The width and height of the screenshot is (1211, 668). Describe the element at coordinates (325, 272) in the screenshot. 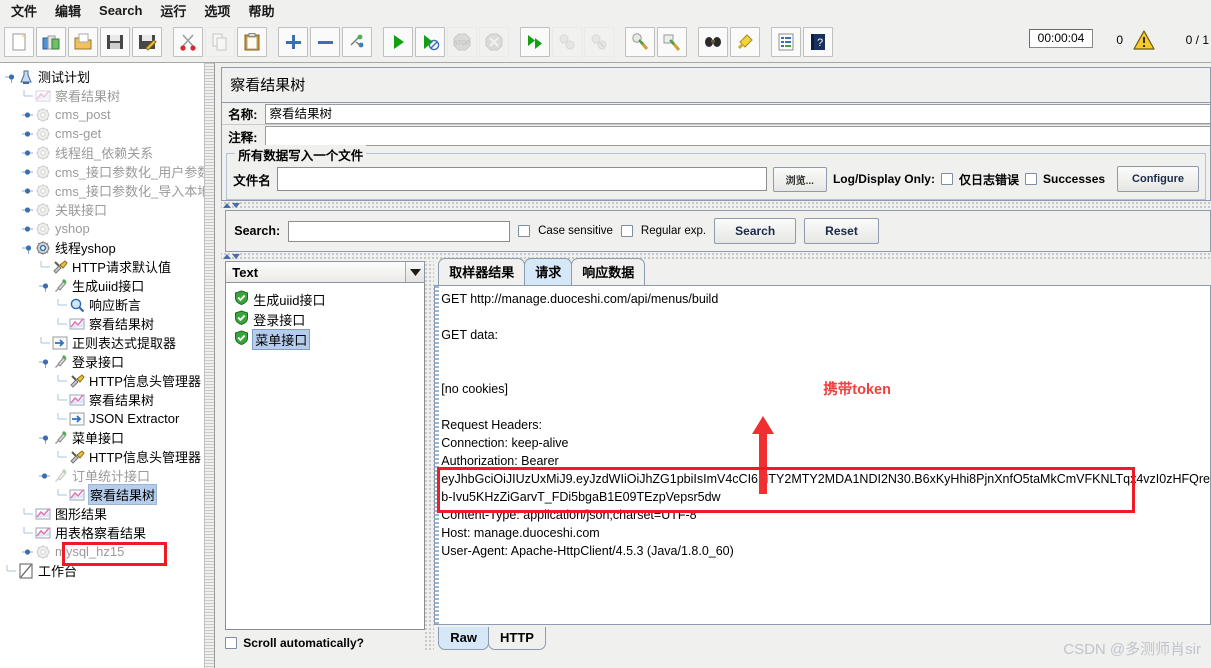

I see `render-type-combobox: Text` at that location.